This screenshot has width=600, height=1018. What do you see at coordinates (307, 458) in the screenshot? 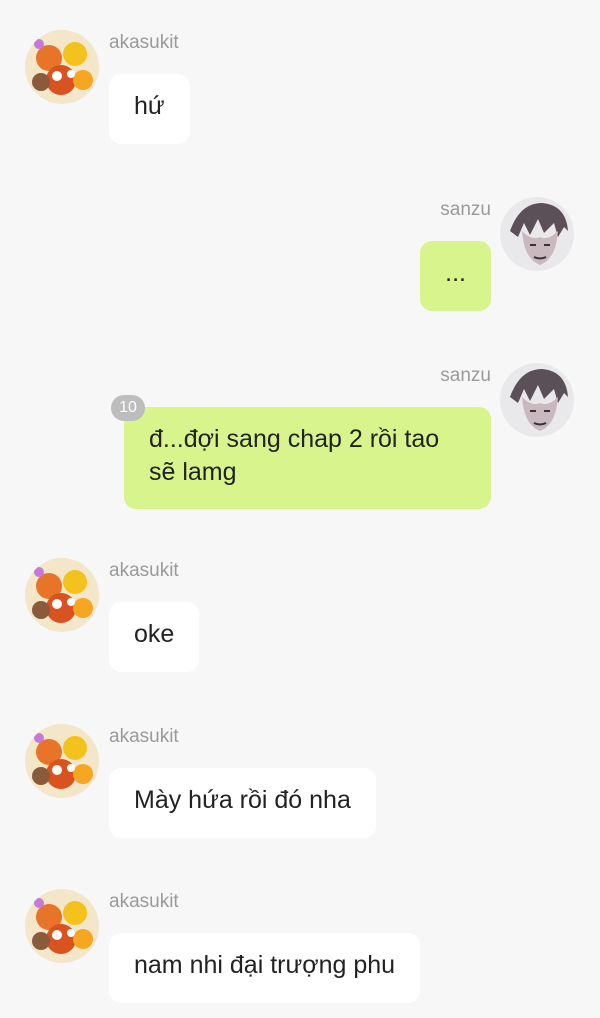
I see `message-bubble: đ...đợi sang chap 2 rồi tao sẽ lamg` at bounding box center [307, 458].